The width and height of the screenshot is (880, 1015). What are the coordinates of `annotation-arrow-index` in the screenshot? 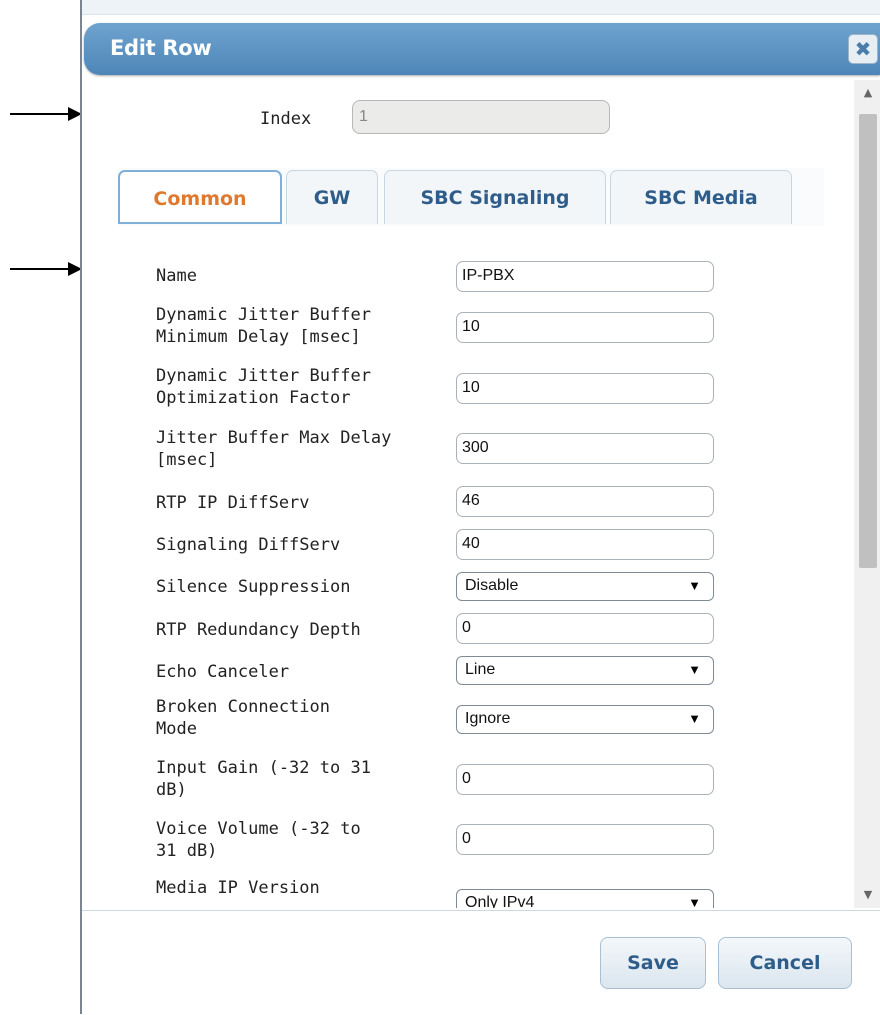 It's located at (41, 114).